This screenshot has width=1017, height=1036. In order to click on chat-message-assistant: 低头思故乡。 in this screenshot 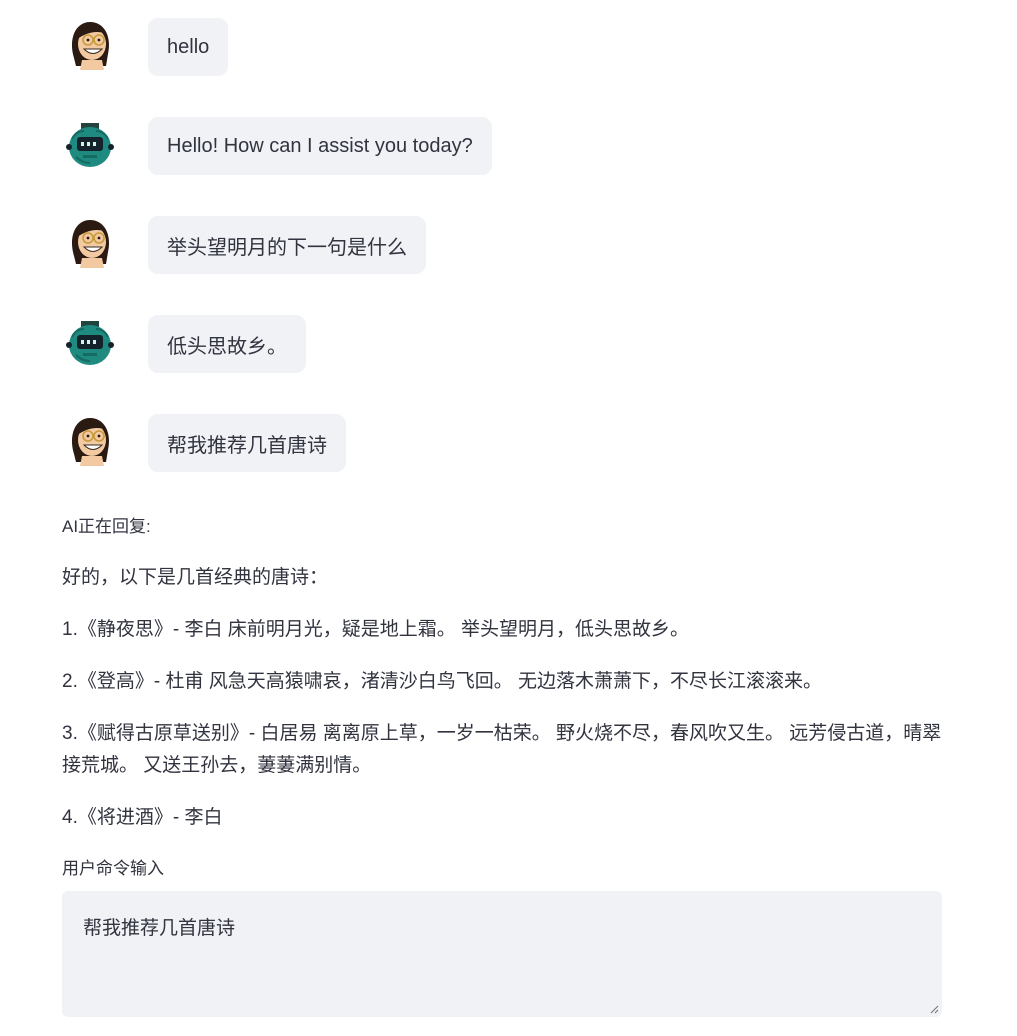, I will do `click(502, 344)`.